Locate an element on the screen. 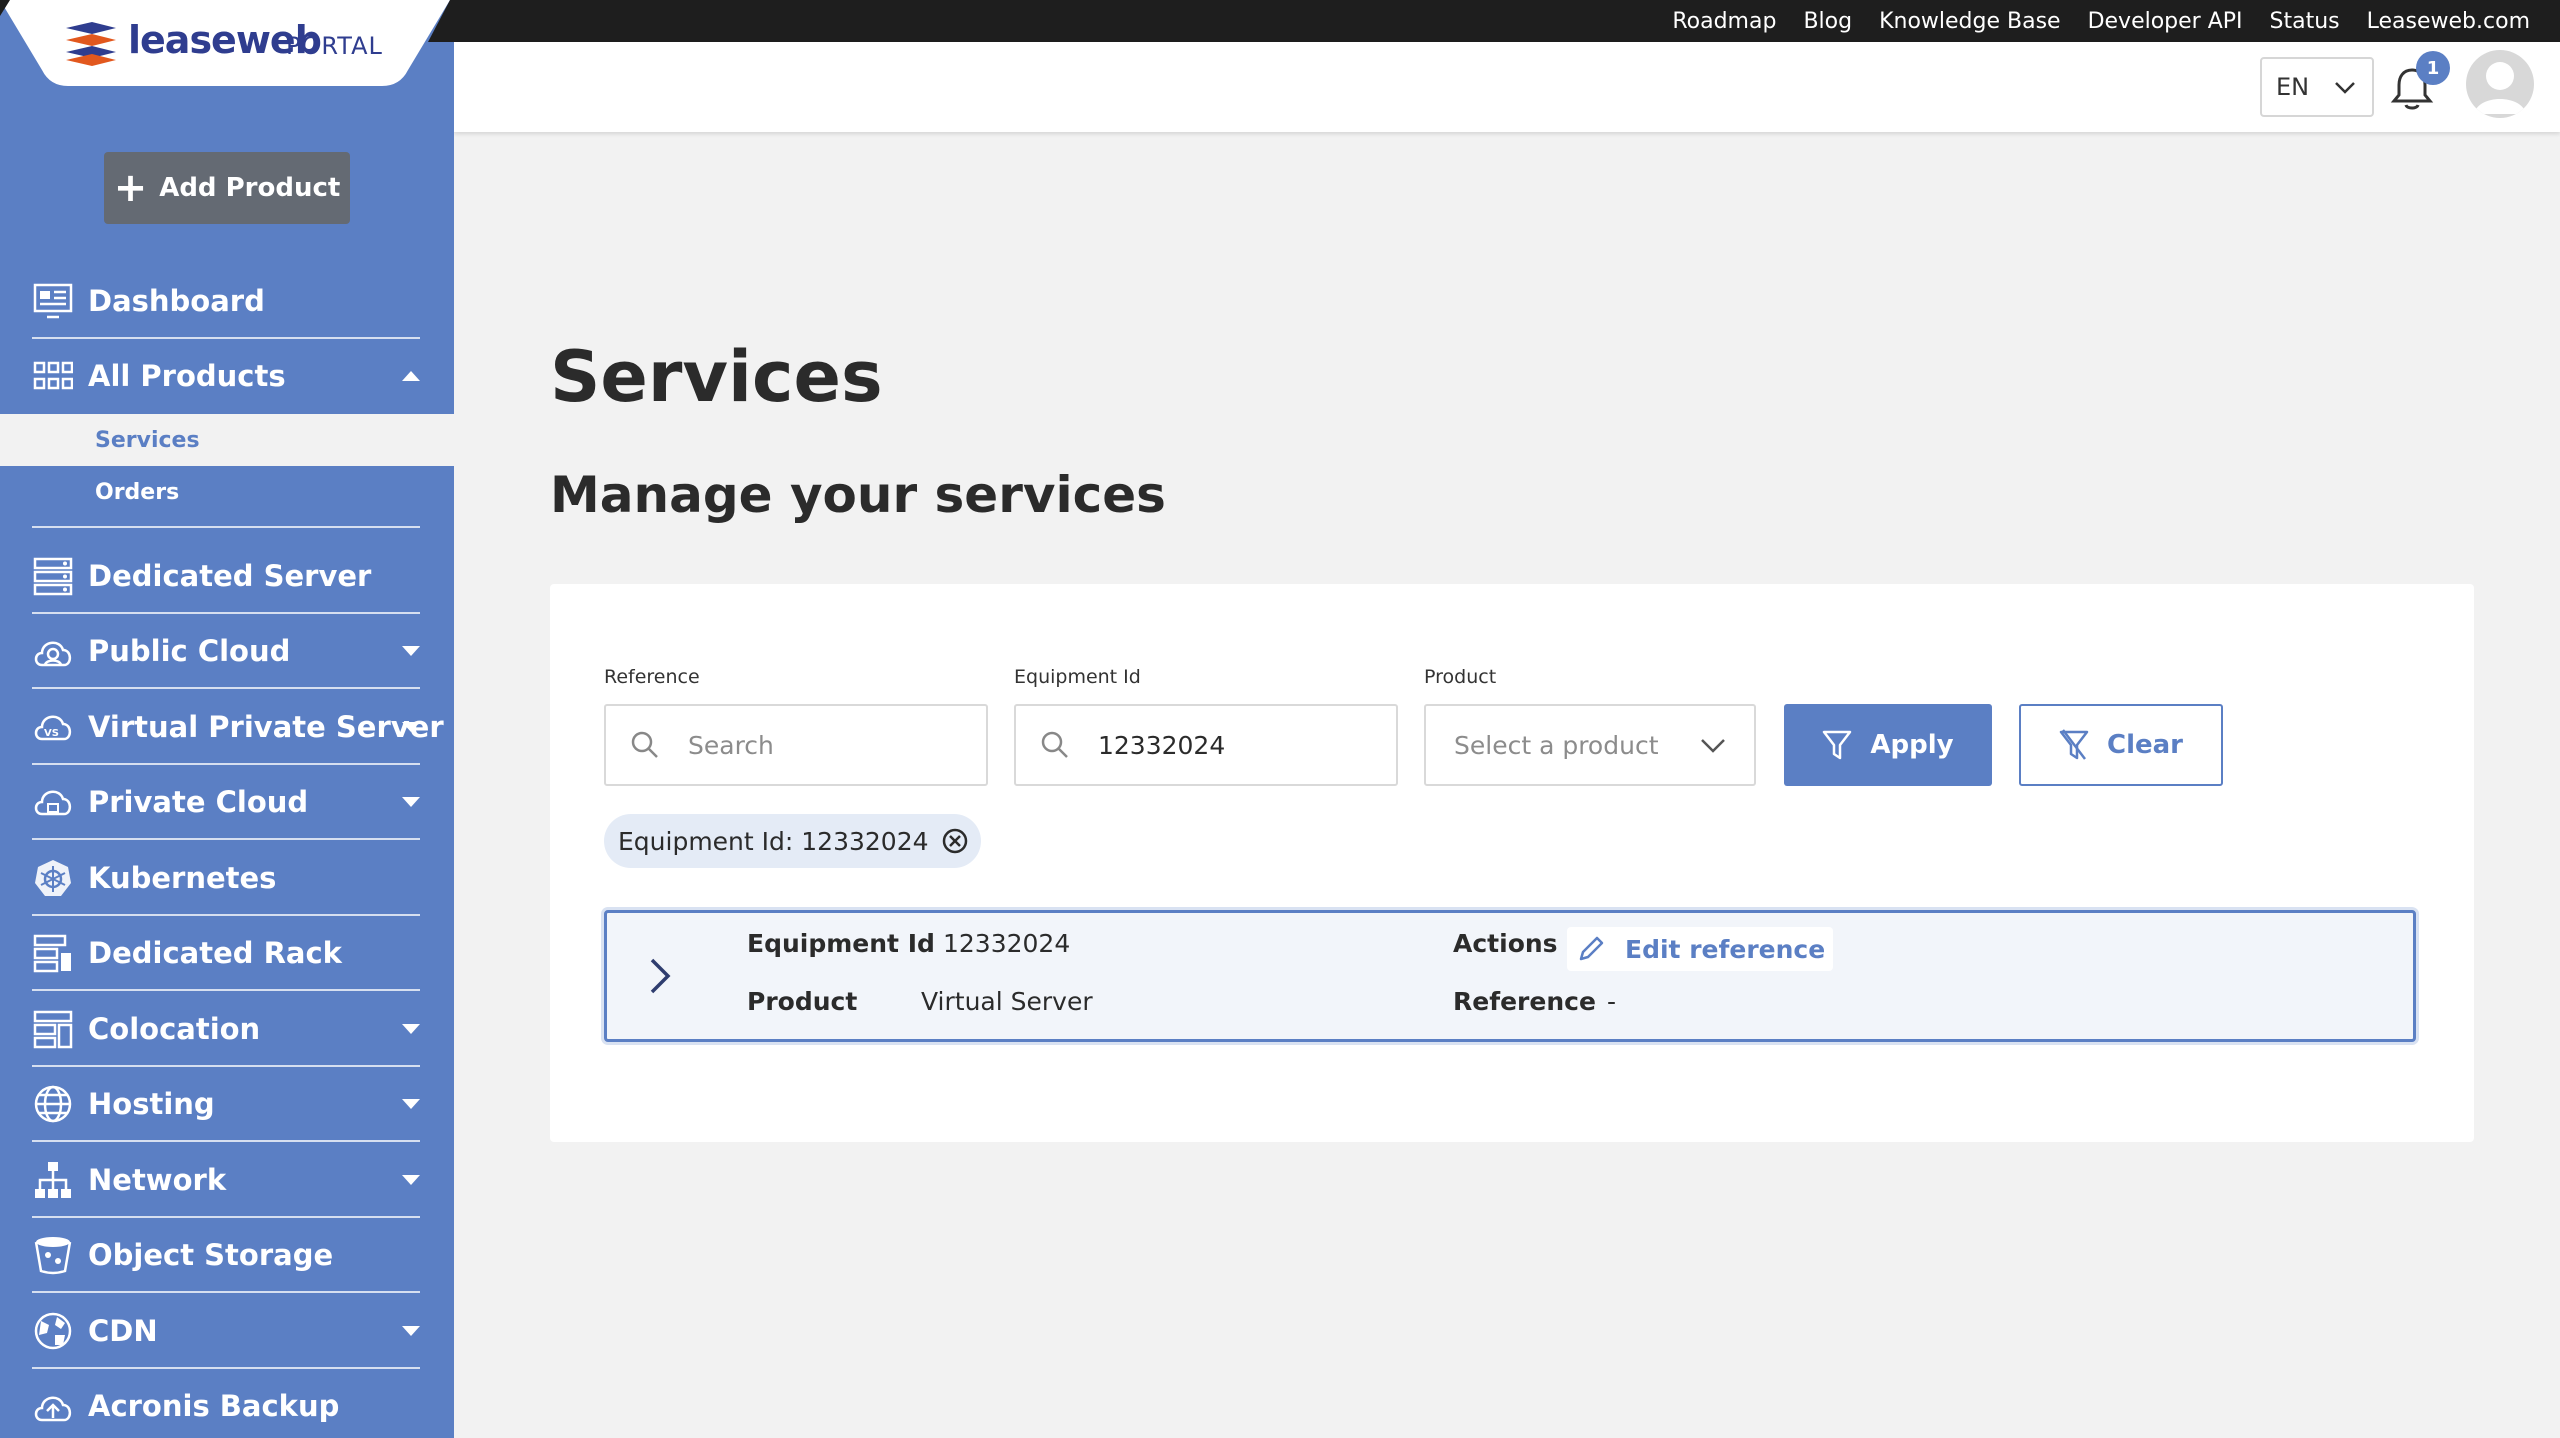 This screenshot has height=1438, width=2560. sidebar-item-dedicated-server: Dedicated Server is located at coordinates (227, 576).